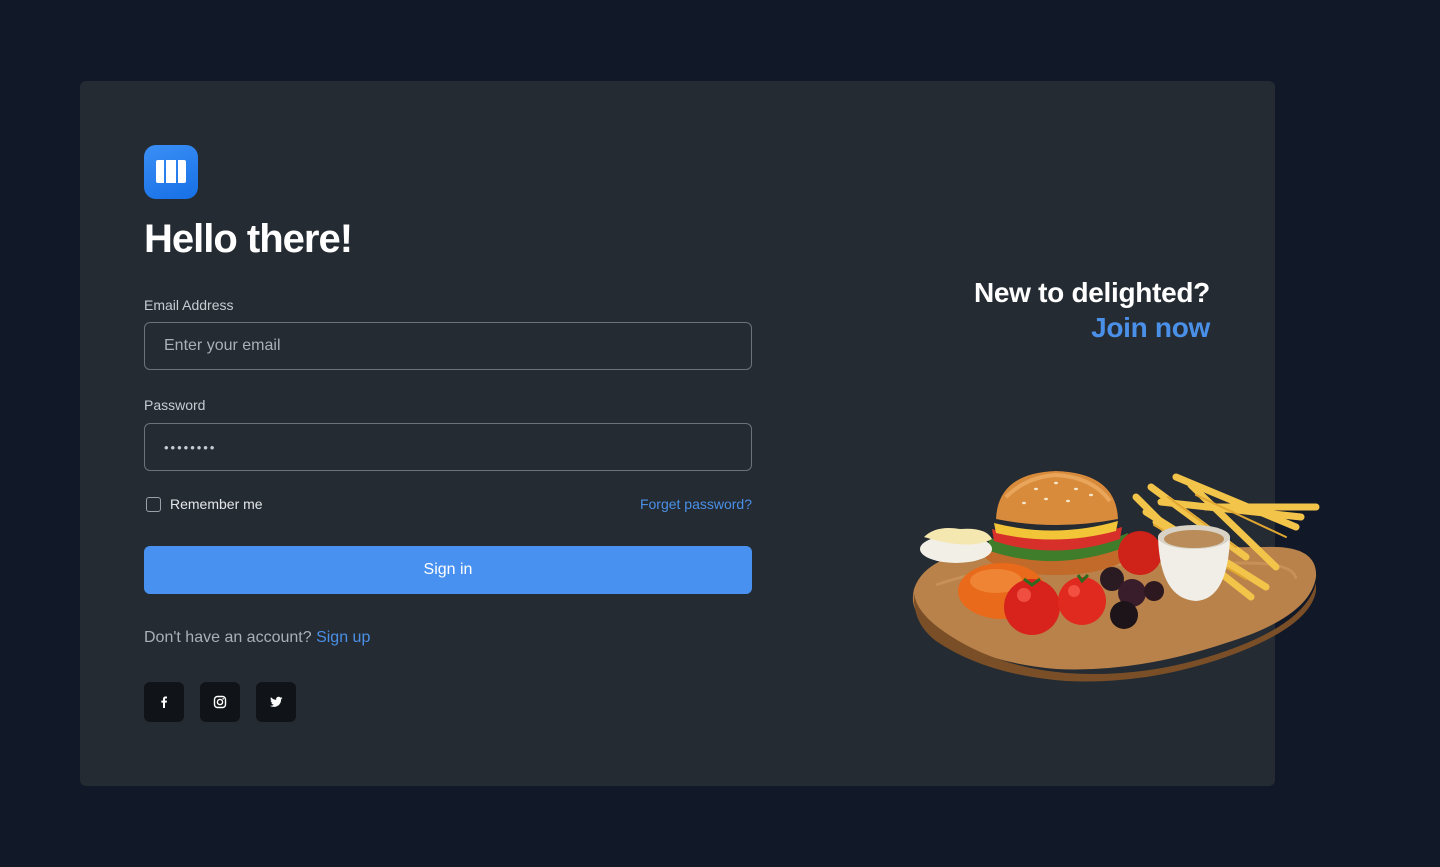 The width and height of the screenshot is (1440, 867). I want to click on remember-me: Remember me, so click(204, 504).